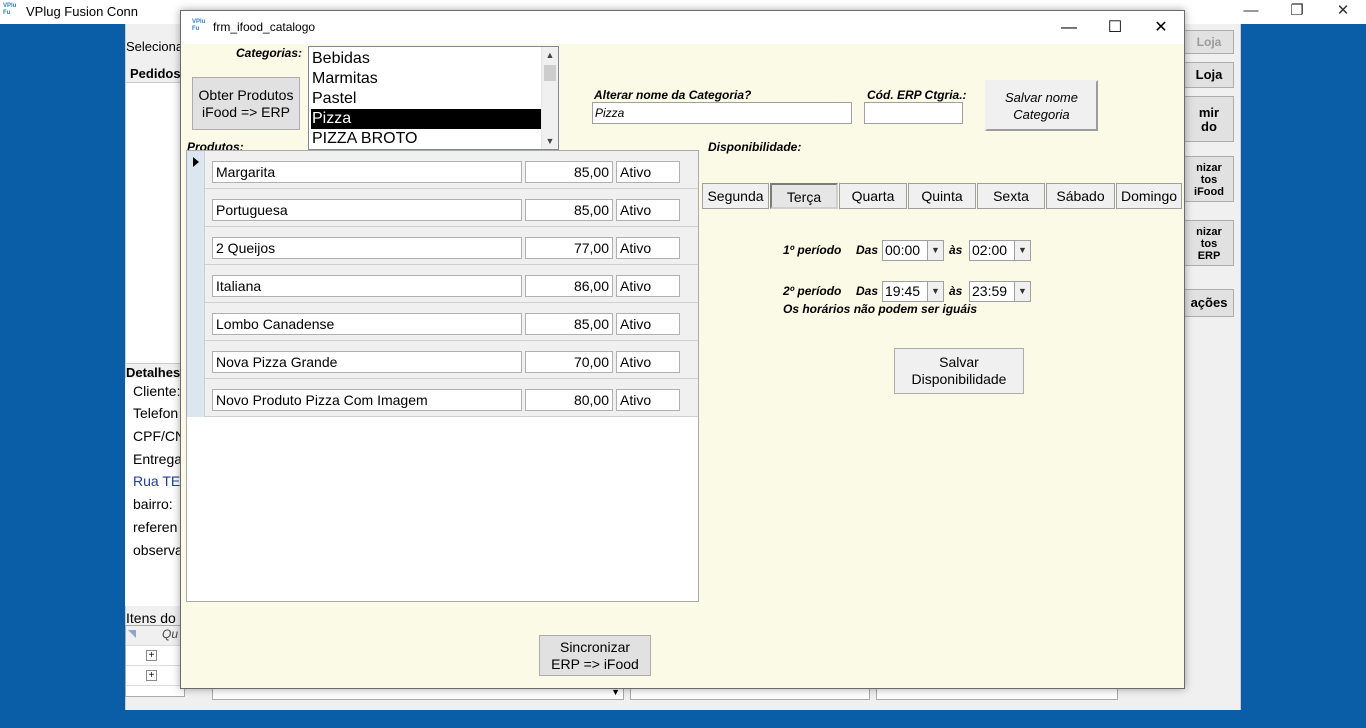  I want to click on periodo1-from-value: 00:00, so click(903, 250).